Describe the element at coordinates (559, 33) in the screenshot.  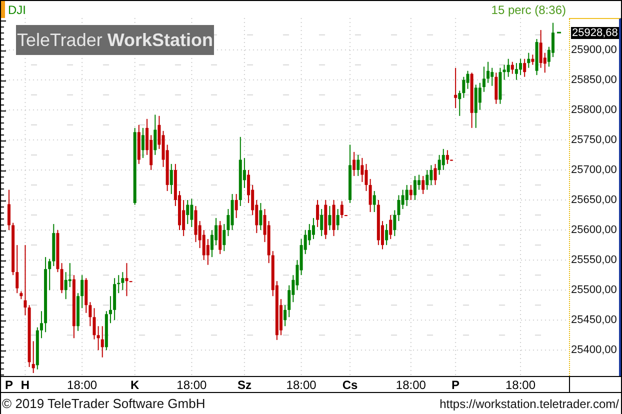
I see `last-price-marker` at that location.